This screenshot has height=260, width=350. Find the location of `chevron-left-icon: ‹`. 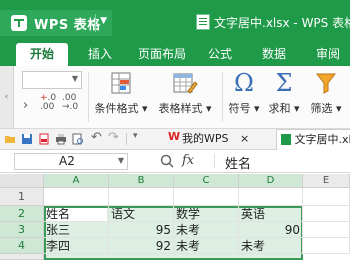

chevron-left-icon: ‹ is located at coordinates (7, 97).